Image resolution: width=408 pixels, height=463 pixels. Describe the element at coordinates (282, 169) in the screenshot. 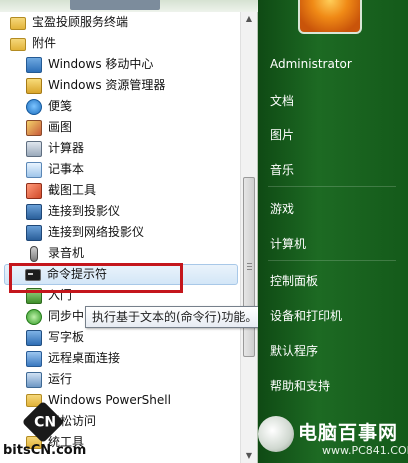

I see `right-item-music: 音乐` at that location.